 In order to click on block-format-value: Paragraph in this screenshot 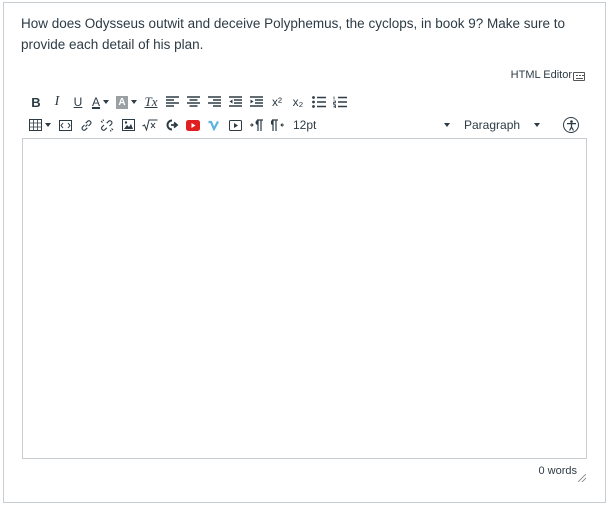, I will do `click(492, 125)`.